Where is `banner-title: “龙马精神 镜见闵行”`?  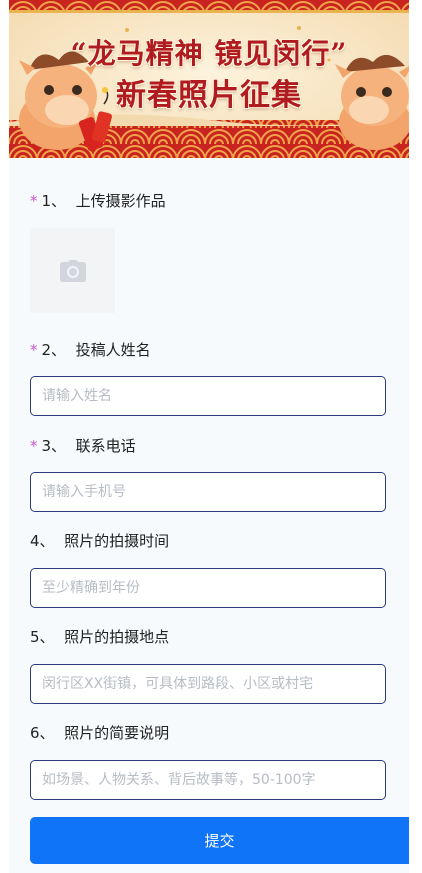
banner-title: “龙马精神 镜见闵行” is located at coordinates (209, 53).